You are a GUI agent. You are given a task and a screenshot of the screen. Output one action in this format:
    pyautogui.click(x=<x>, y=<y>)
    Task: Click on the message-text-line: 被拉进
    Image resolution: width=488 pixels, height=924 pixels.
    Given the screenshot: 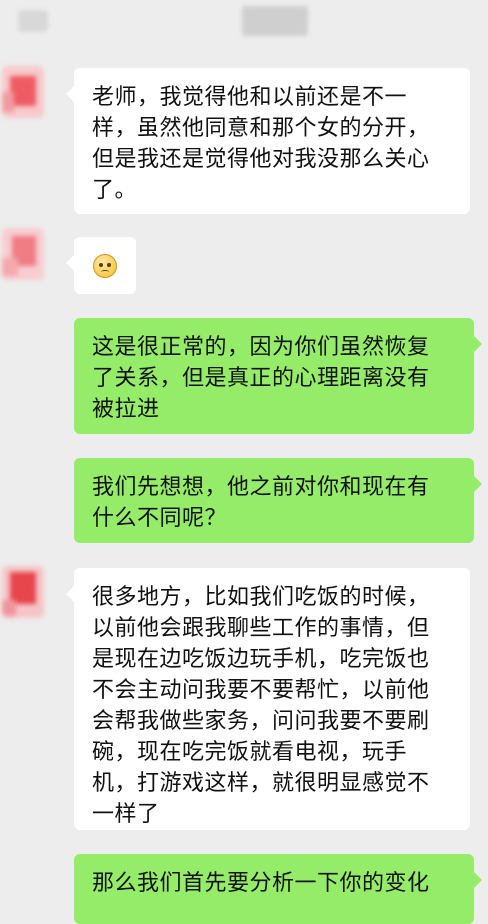 What is the action you would take?
    pyautogui.click(x=126, y=409)
    